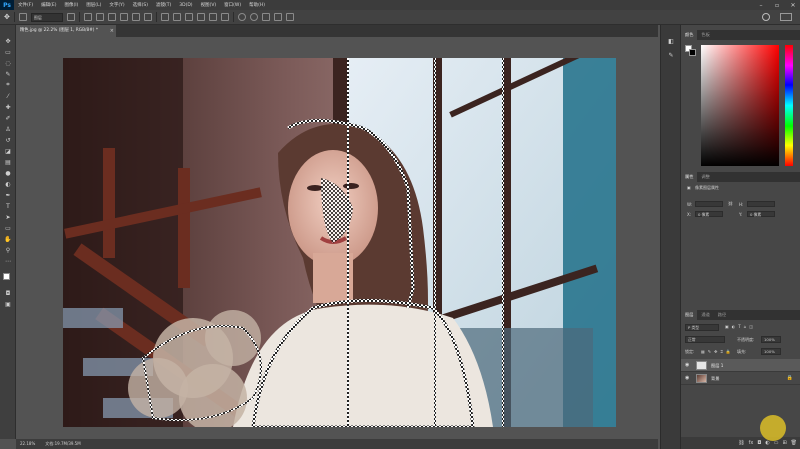 Image resolution: width=800 pixels, height=449 pixels. Describe the element at coordinates (164, 17) in the screenshot. I see `distribute-top-icon` at that location.